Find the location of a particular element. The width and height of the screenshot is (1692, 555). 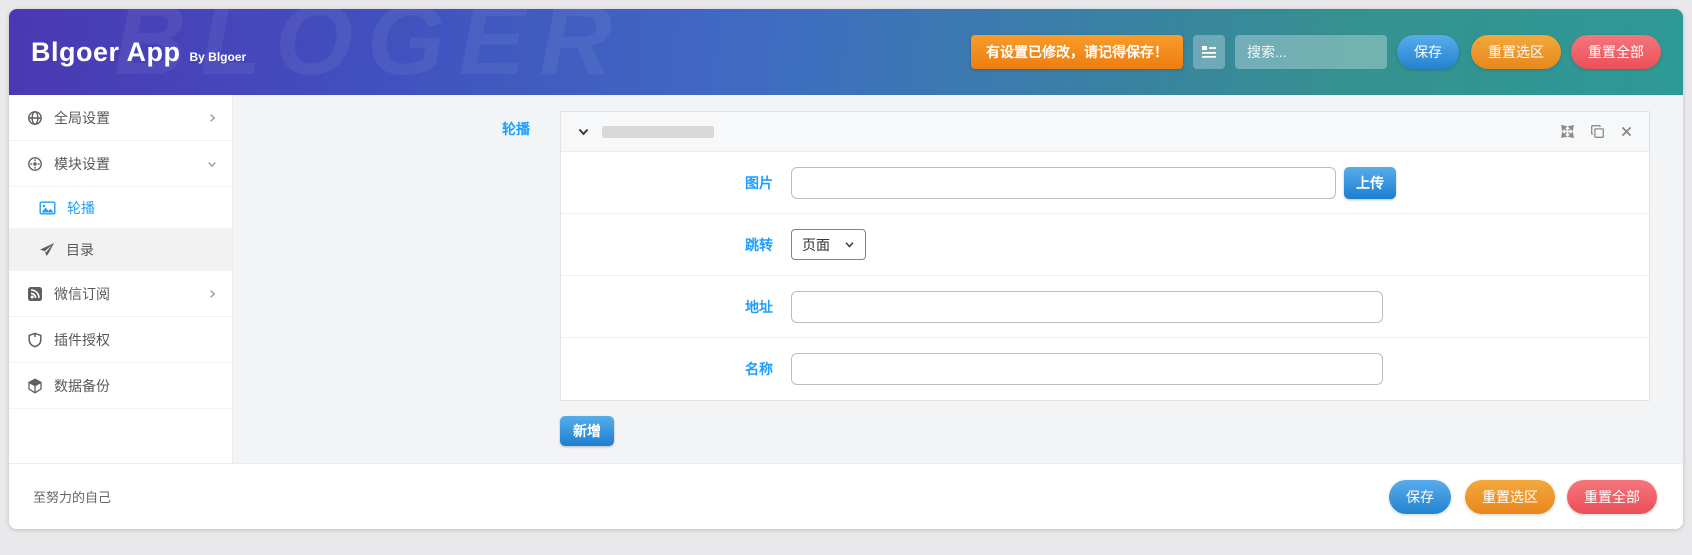

close-icon is located at coordinates (1626, 131).